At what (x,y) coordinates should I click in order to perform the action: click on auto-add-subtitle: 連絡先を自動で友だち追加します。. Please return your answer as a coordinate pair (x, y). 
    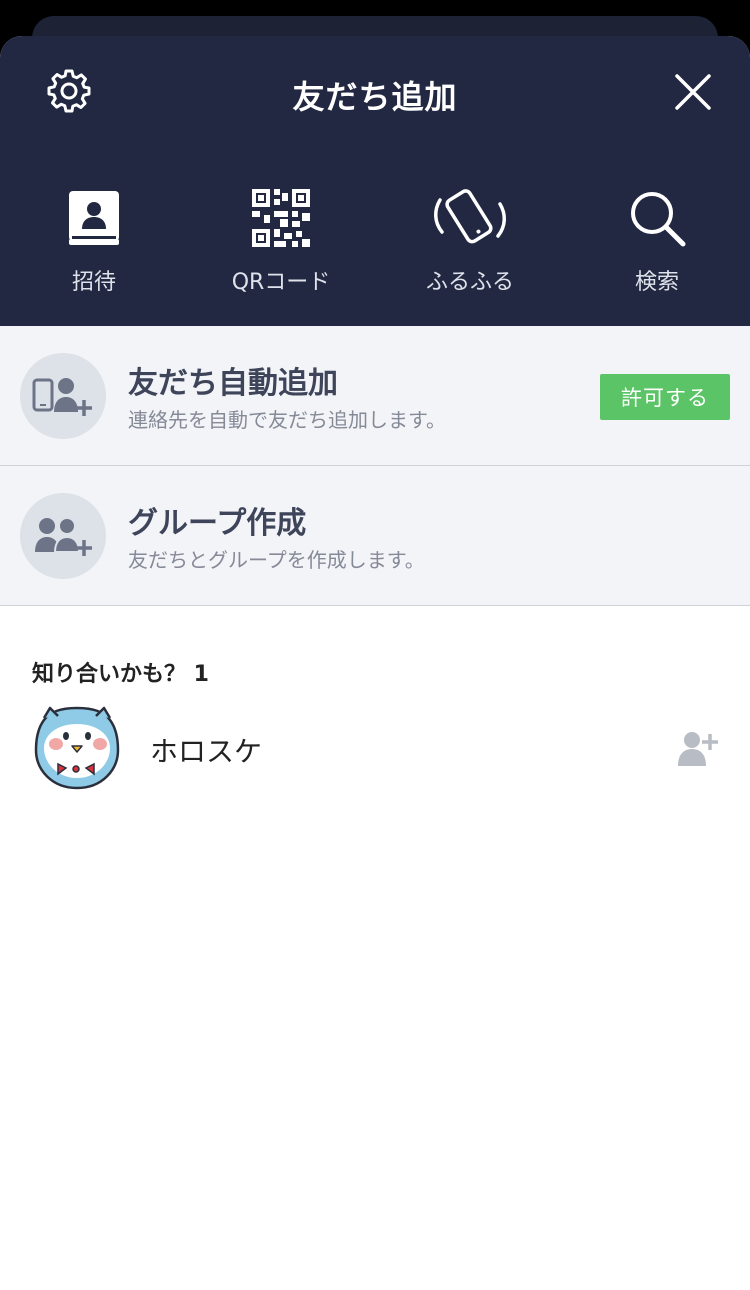
    Looking at the image, I should click on (287, 420).